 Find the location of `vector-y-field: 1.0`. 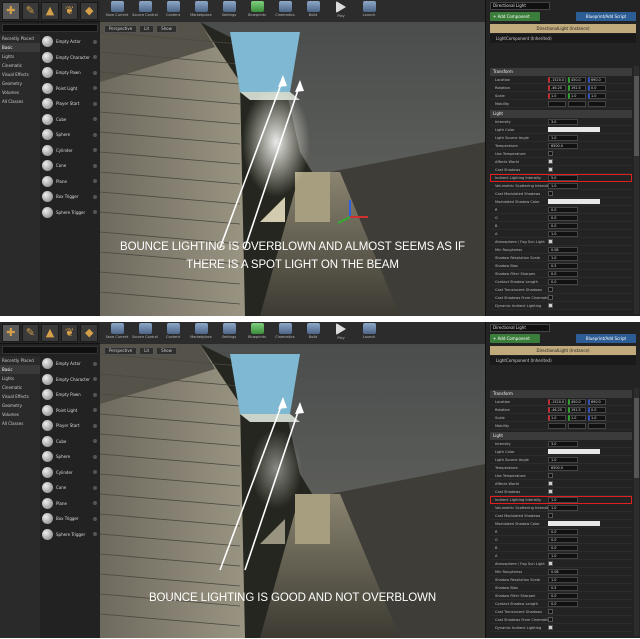

vector-y-field: 1.0 is located at coordinates (577, 417).